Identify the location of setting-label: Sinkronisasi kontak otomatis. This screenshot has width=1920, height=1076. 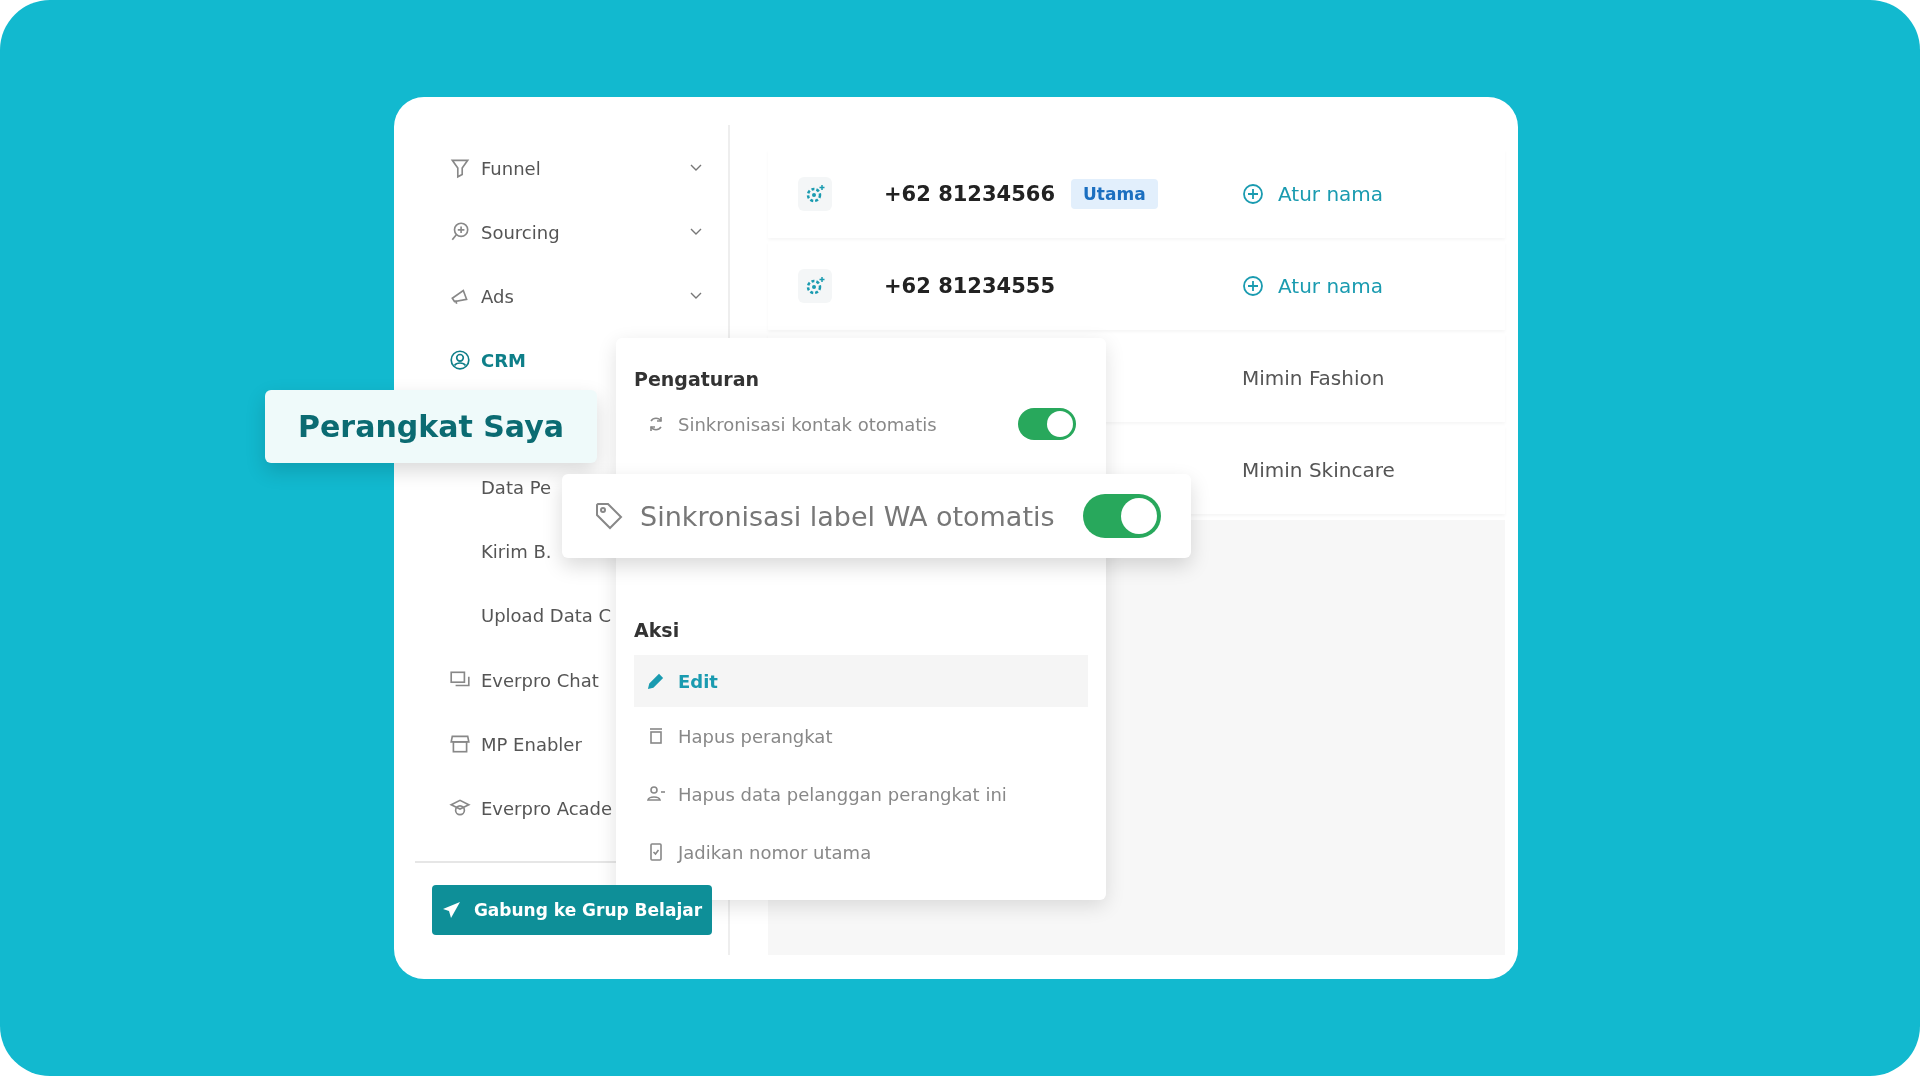
(808, 424).